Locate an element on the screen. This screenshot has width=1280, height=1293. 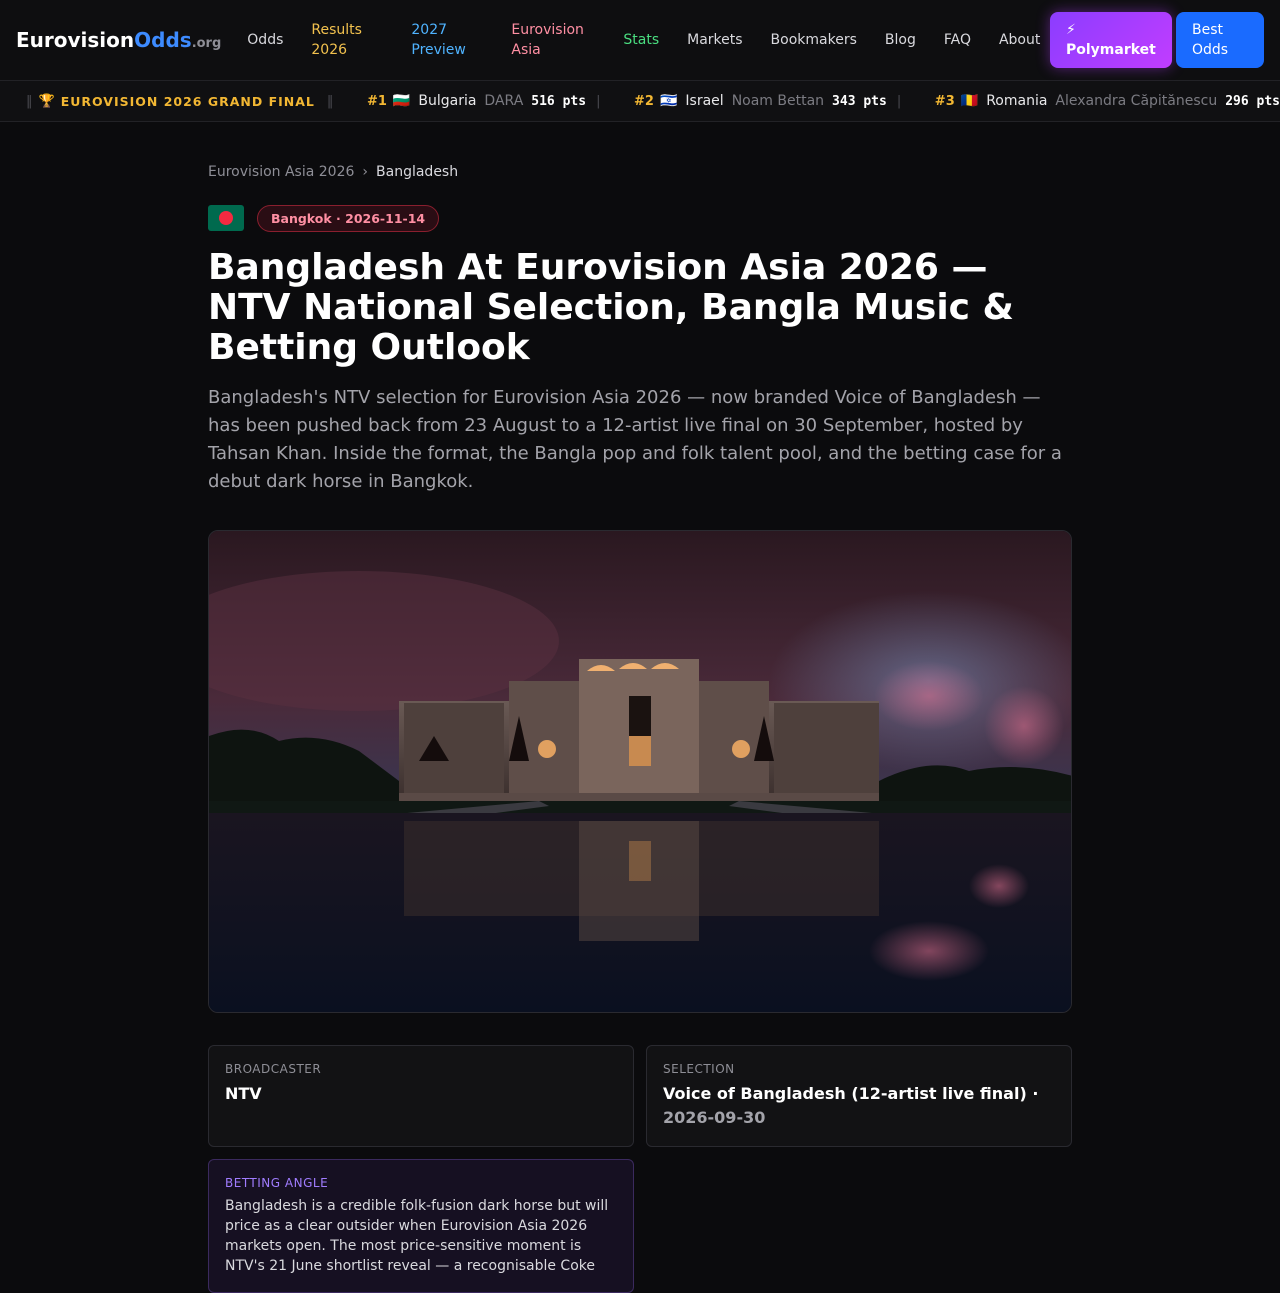
ticker-country: Israel is located at coordinates (704, 101).